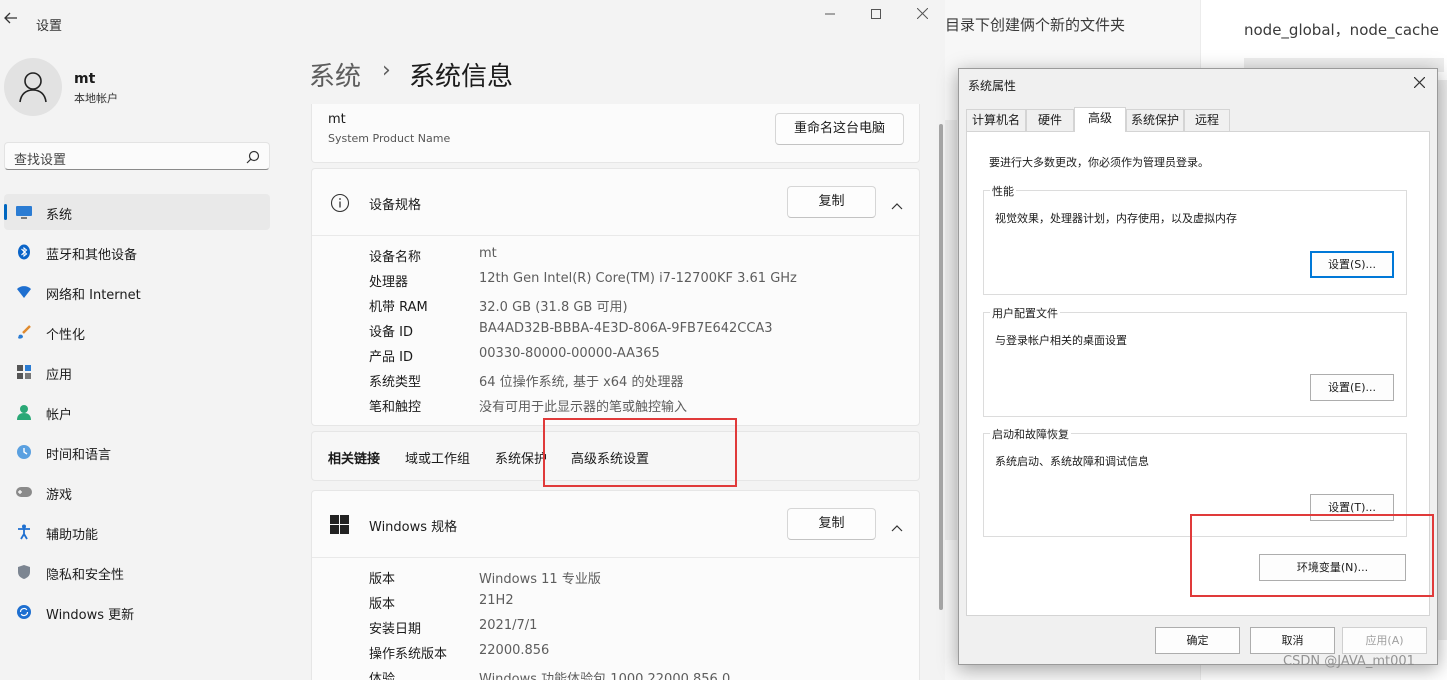 The width and height of the screenshot is (1447, 680). I want to click on spec-value: mt, so click(488, 253).